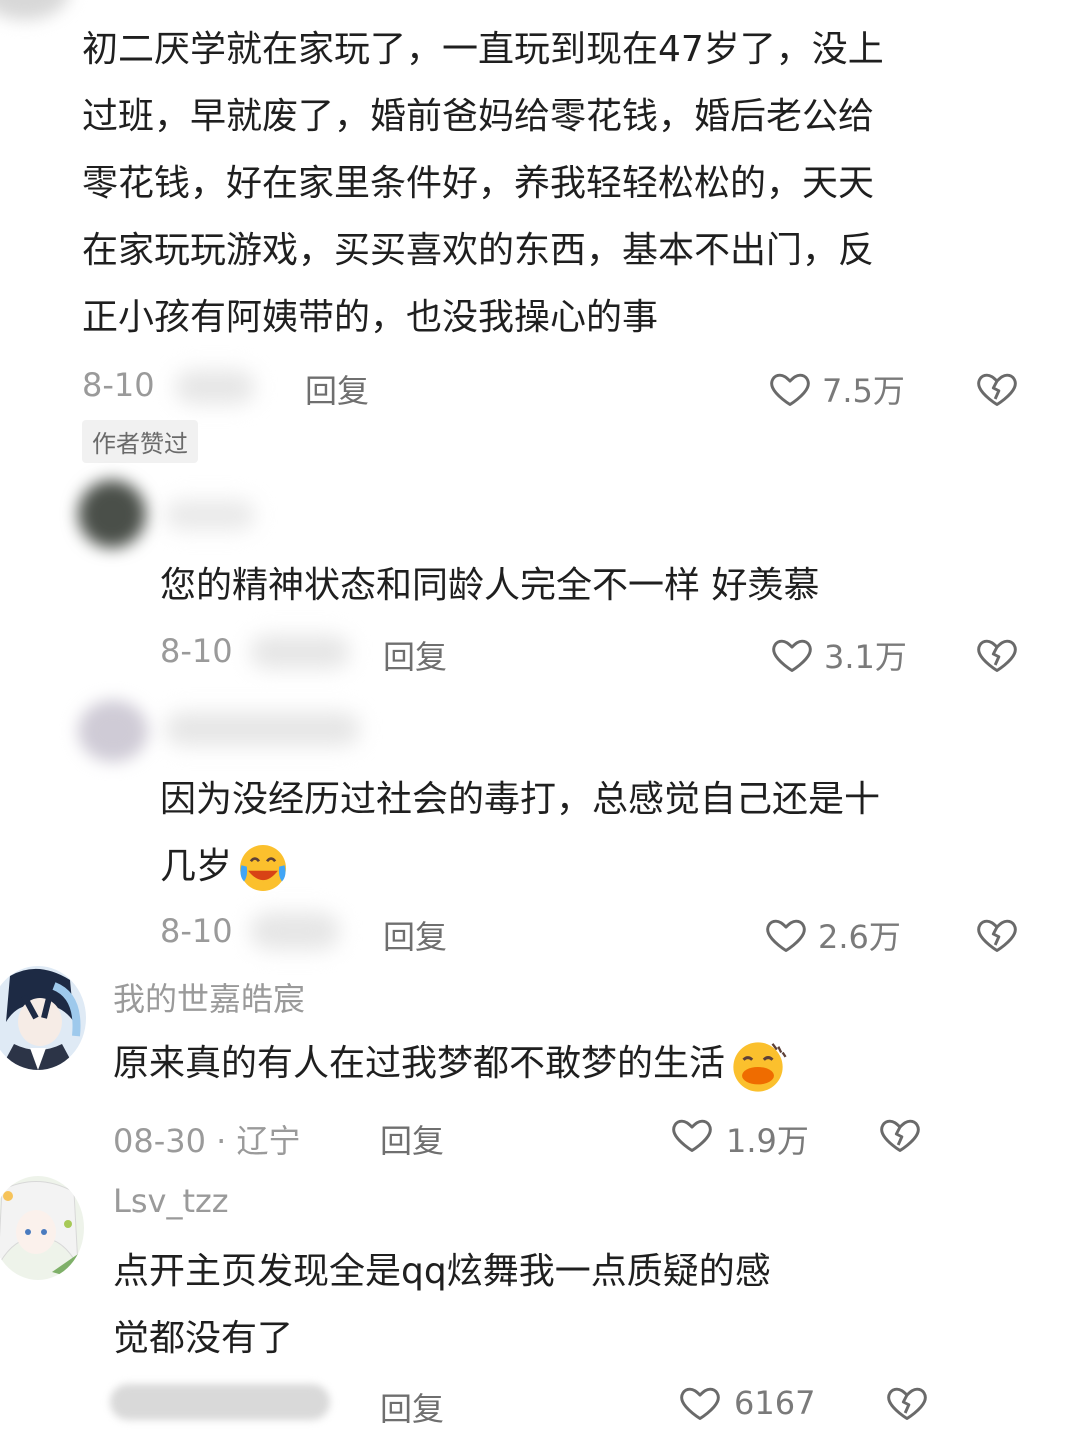 Image resolution: width=1080 pixels, height=1430 pixels. I want to click on author-liked-badge: 作者赞过, so click(140, 441).